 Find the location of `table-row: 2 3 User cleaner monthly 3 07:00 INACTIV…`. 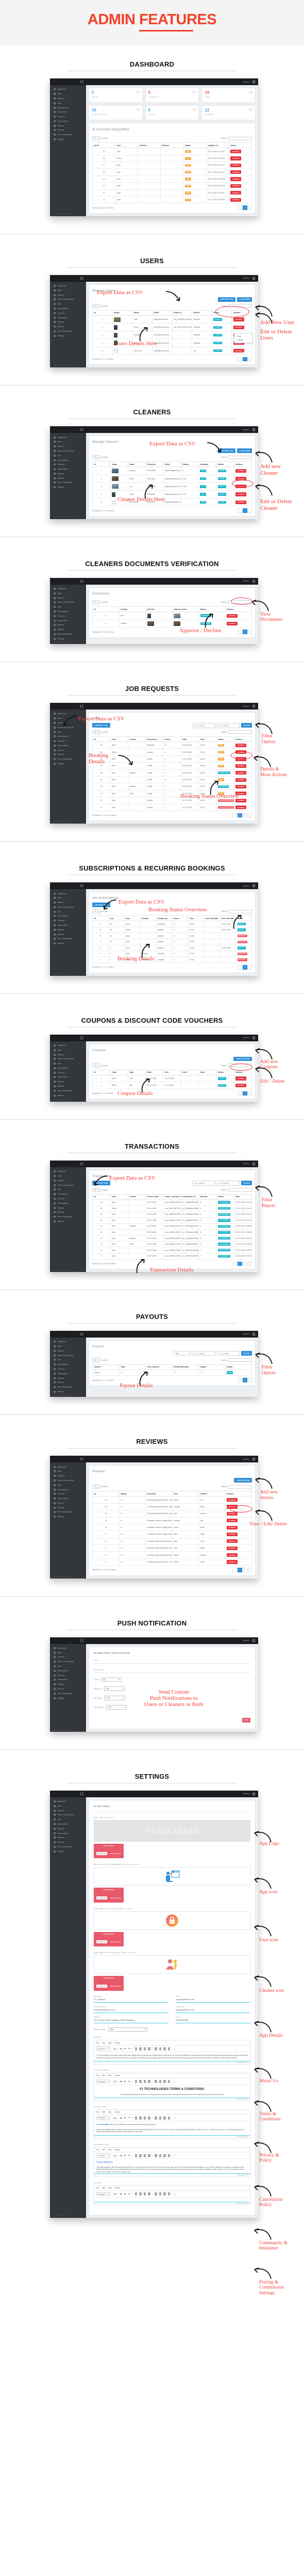

table-row: 2 3 User cleaner monthly 3 07:00 INACTIV… is located at coordinates (172, 954).